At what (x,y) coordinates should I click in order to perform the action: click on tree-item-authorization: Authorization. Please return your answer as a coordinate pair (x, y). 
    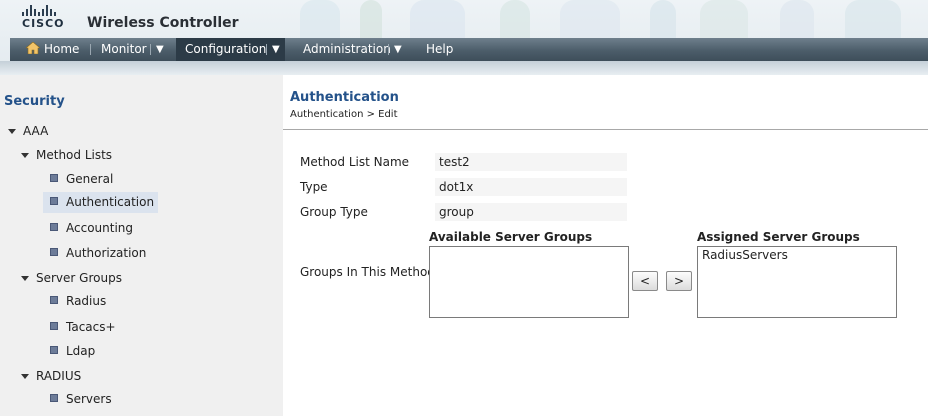
    Looking at the image, I should click on (98, 253).